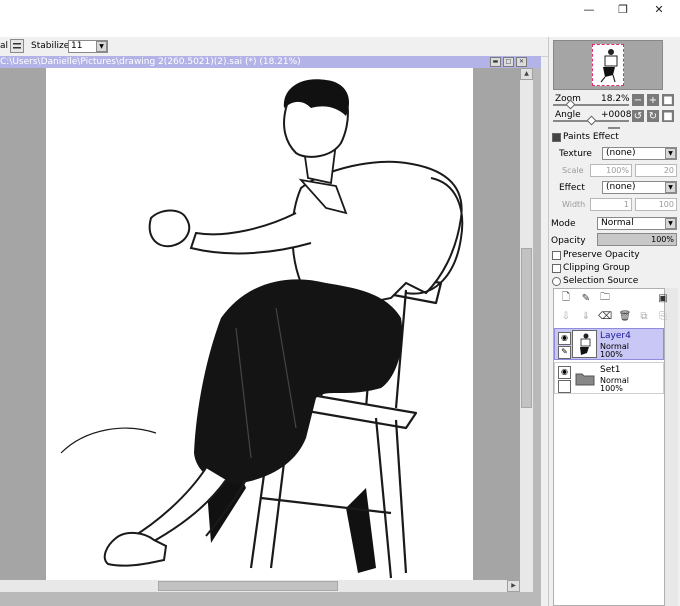 This screenshot has width=680, height=606. I want to click on merge-down-button: ⇓, so click(586, 316).